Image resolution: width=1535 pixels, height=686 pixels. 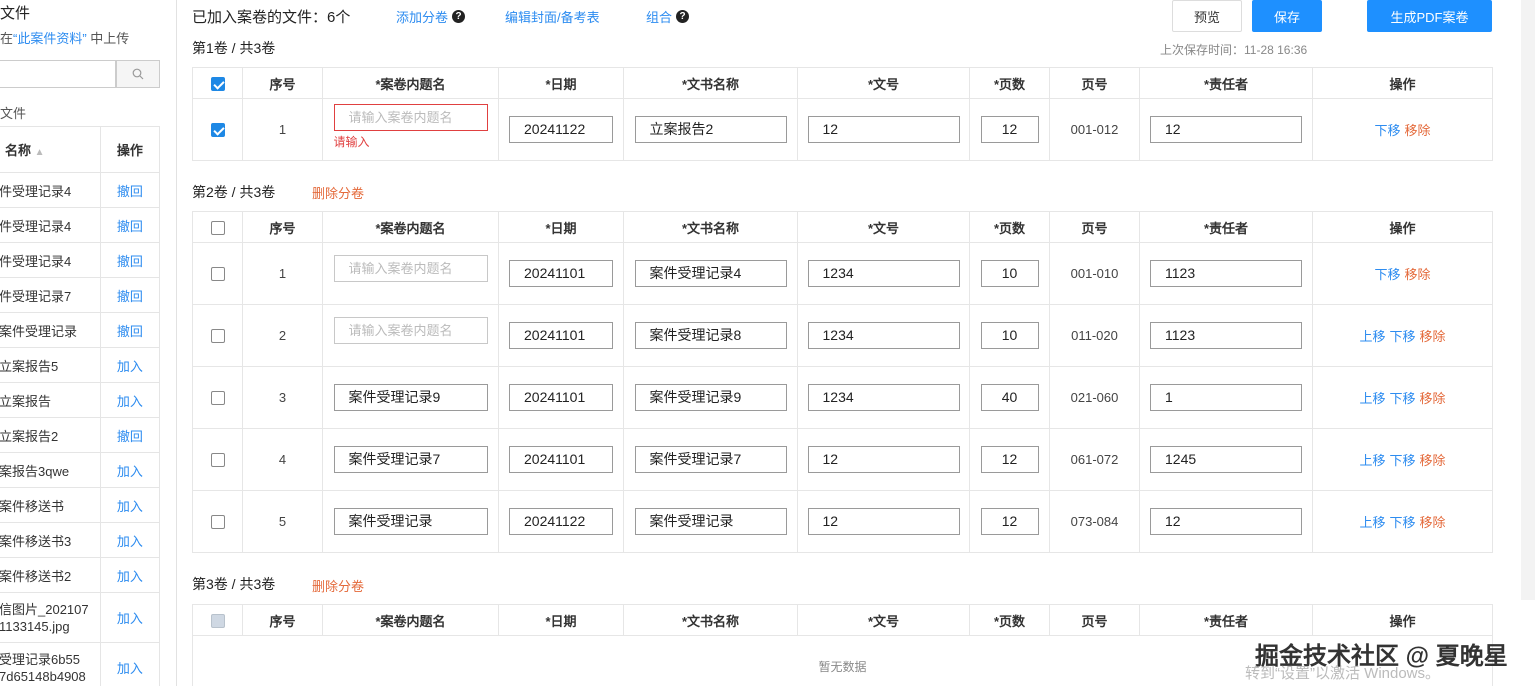 What do you see at coordinates (710, 129) in the screenshot?
I see `doc-name-input: 立案报告2` at bounding box center [710, 129].